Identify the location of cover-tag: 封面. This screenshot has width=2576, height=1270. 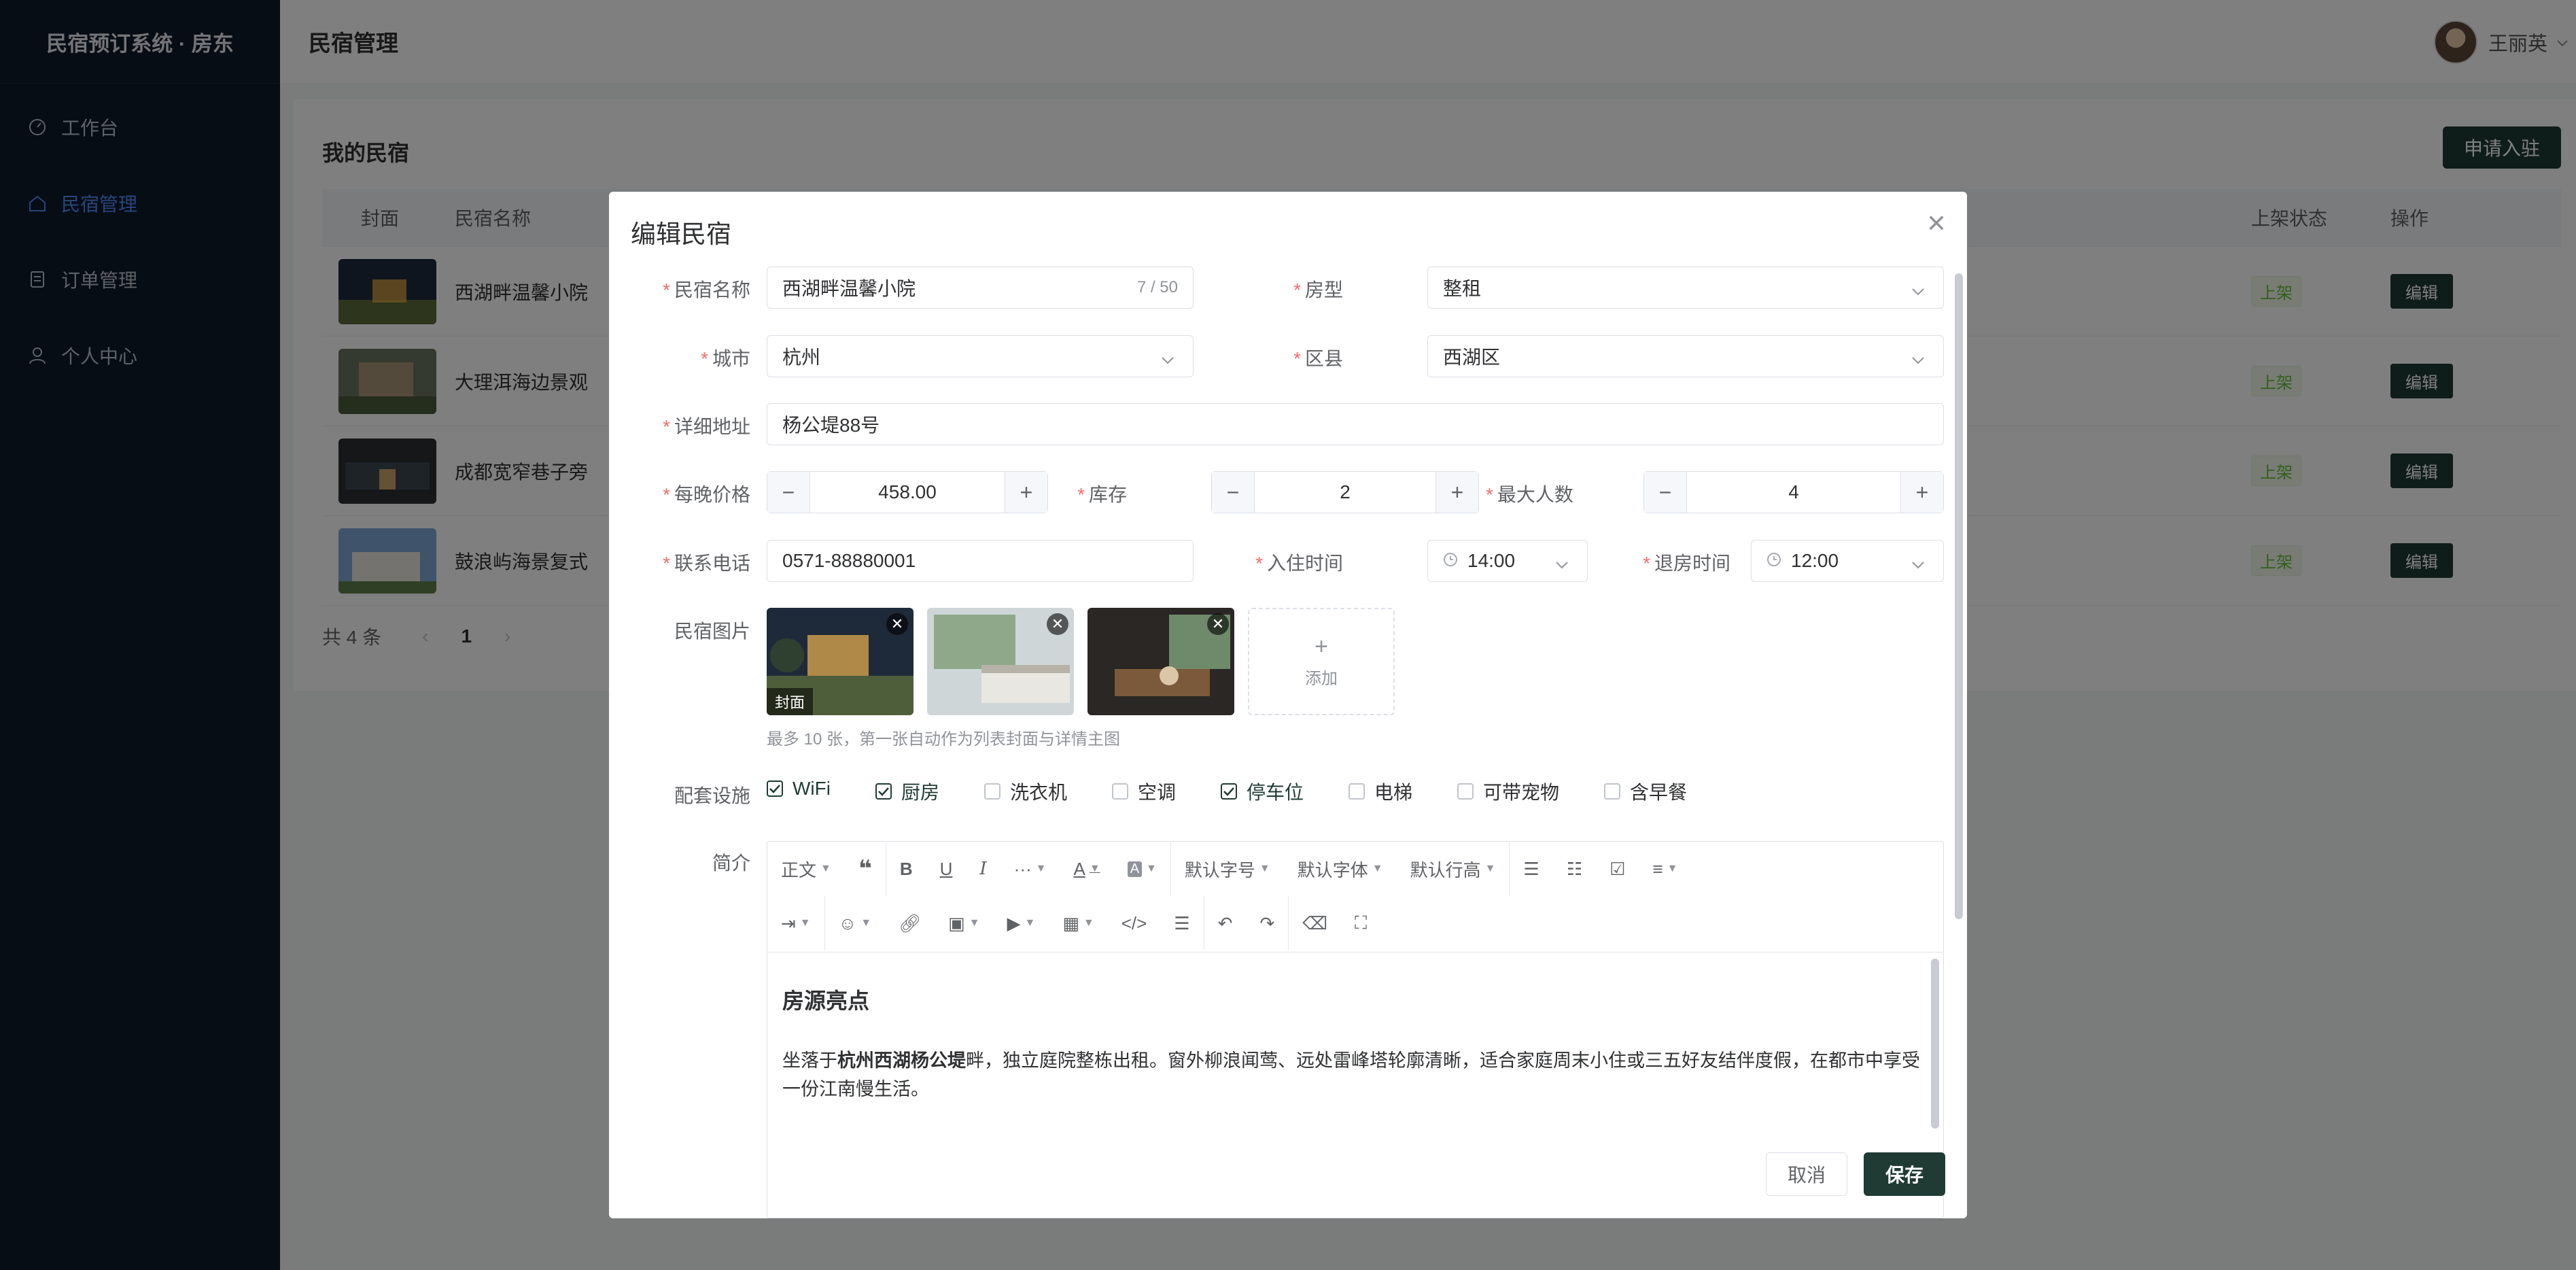
(790, 702).